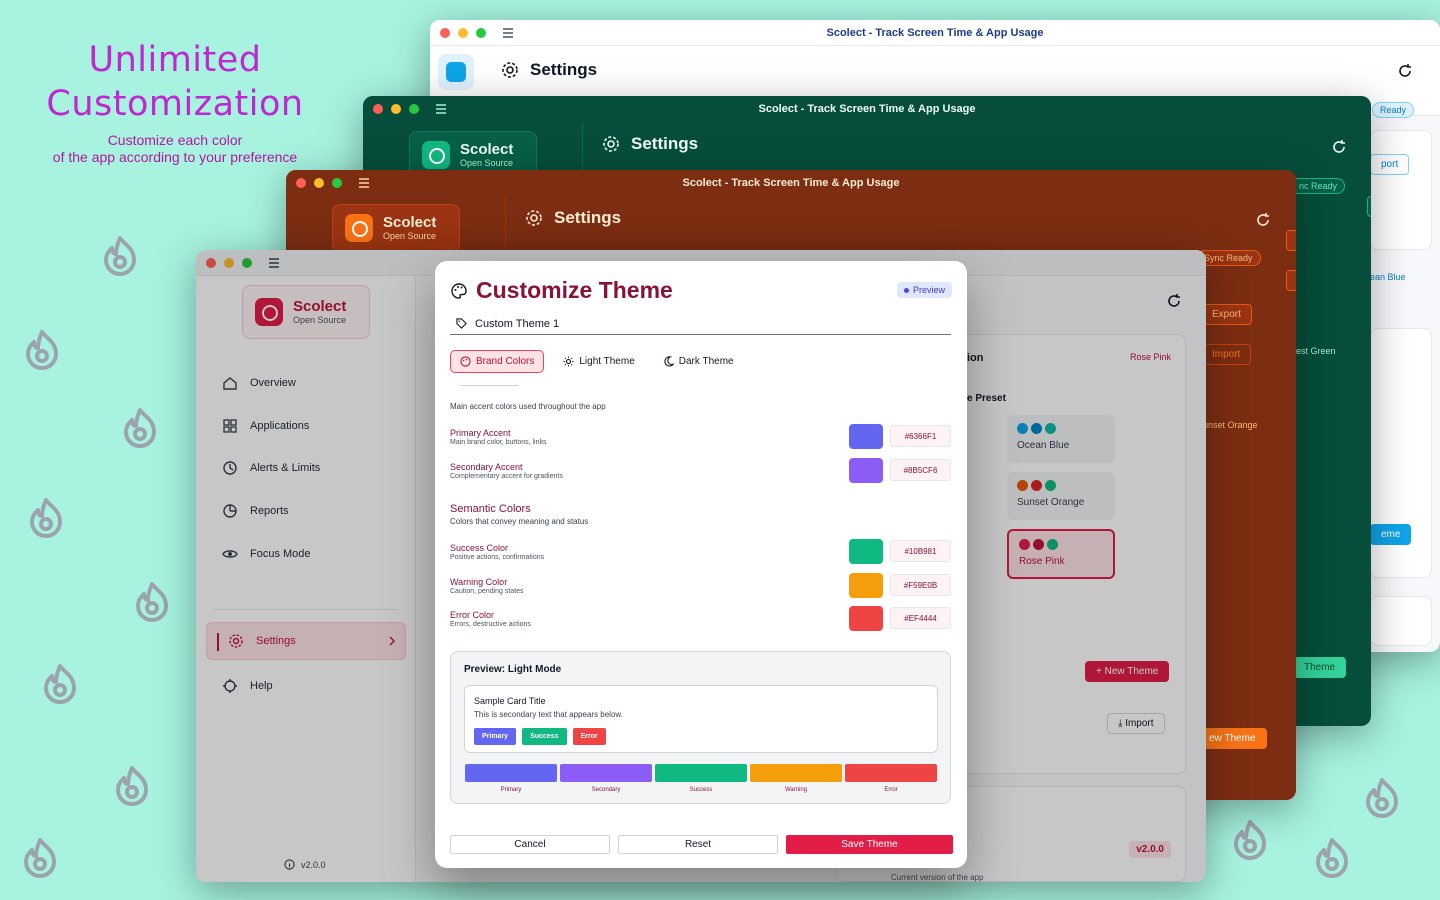  I want to click on new-theme-button: eme, so click(1391, 534).